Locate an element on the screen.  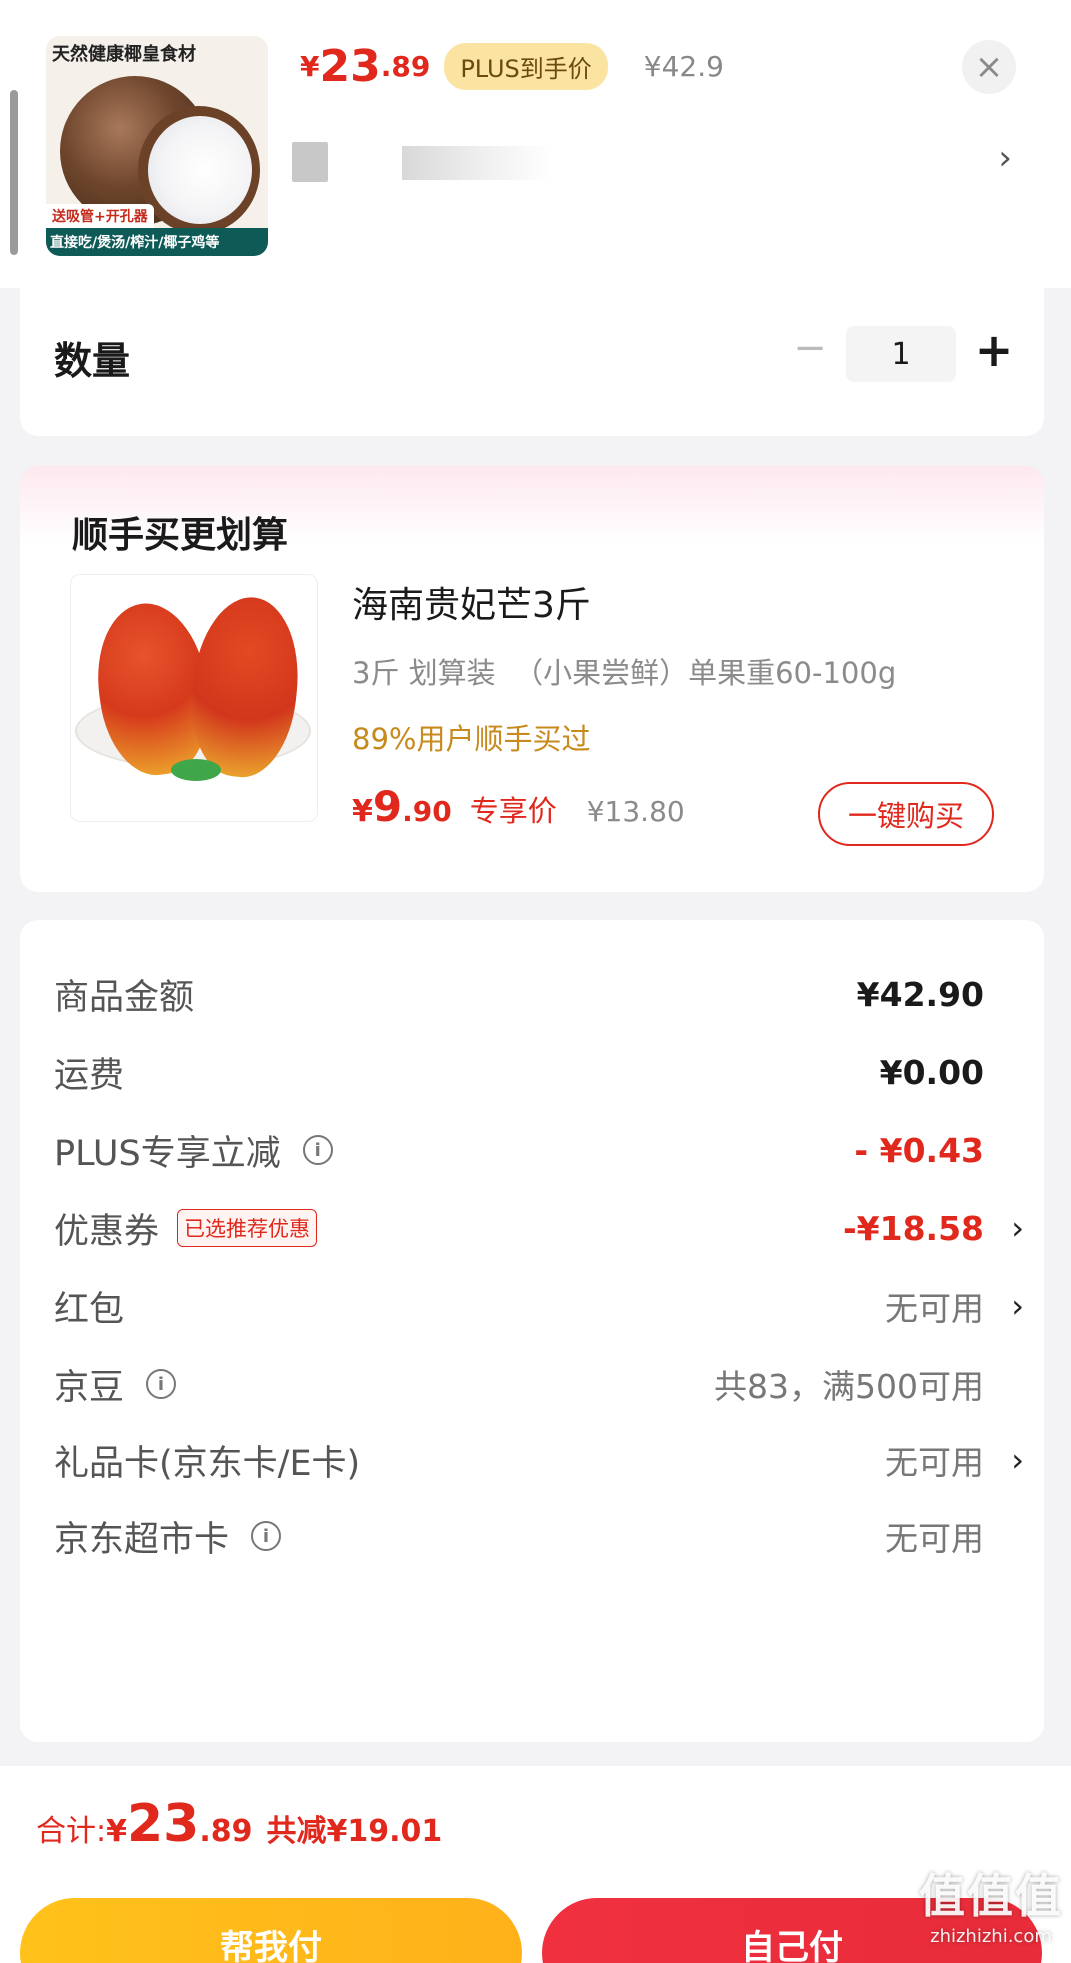
upsell-original-price: ¥13.80 is located at coordinates (635, 811).